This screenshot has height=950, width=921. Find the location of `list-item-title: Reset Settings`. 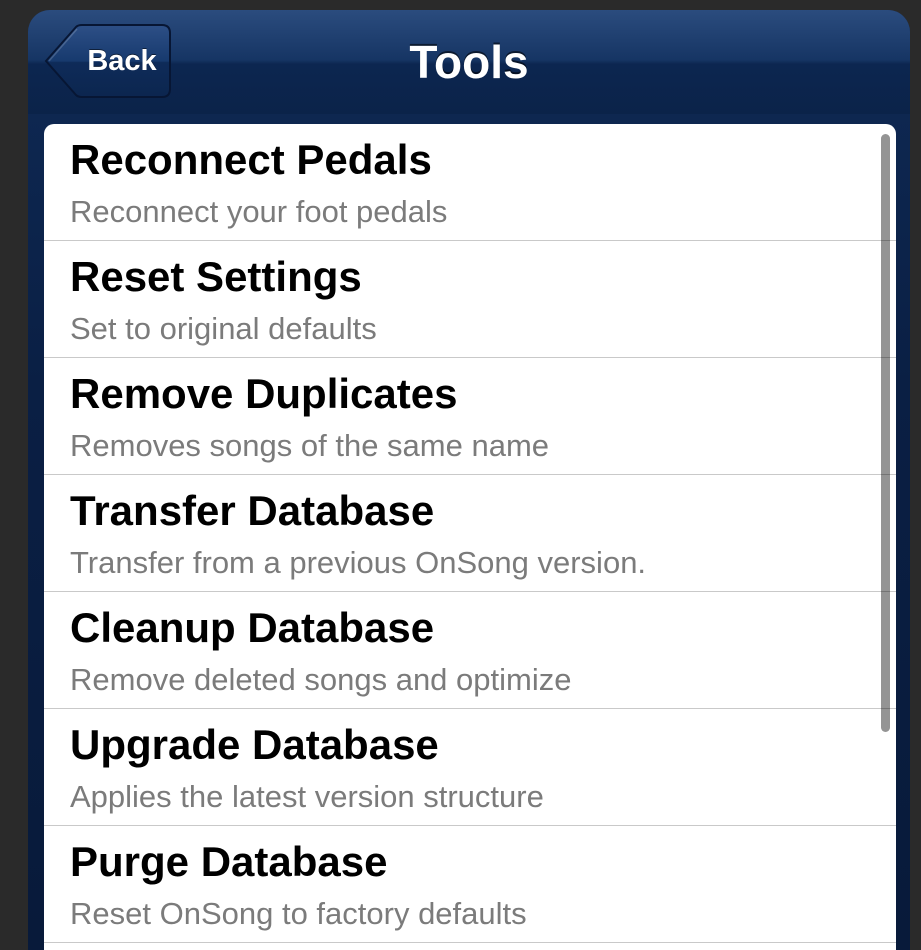

list-item-title: Reset Settings is located at coordinates (216, 276).